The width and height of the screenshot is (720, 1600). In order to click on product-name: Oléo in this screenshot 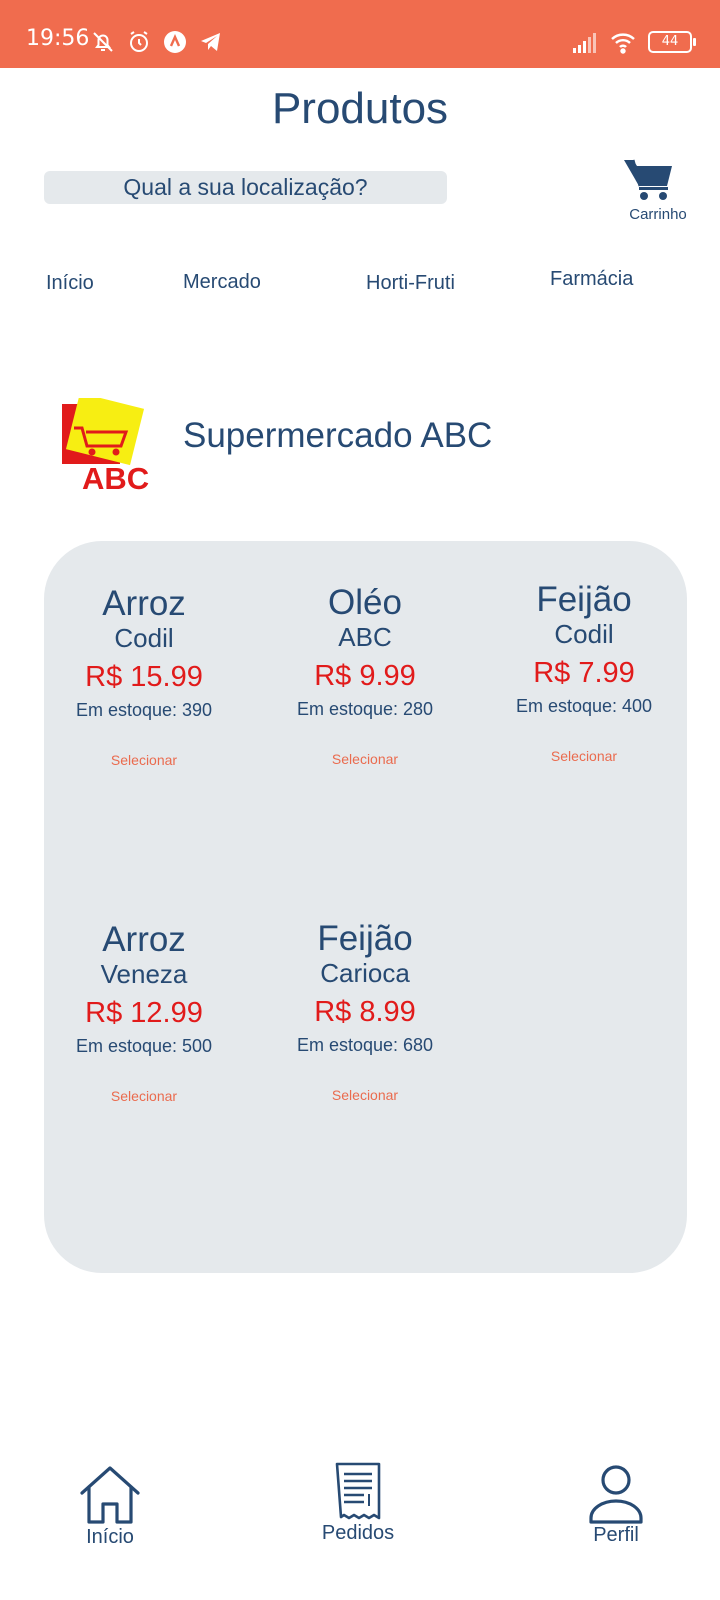, I will do `click(365, 602)`.